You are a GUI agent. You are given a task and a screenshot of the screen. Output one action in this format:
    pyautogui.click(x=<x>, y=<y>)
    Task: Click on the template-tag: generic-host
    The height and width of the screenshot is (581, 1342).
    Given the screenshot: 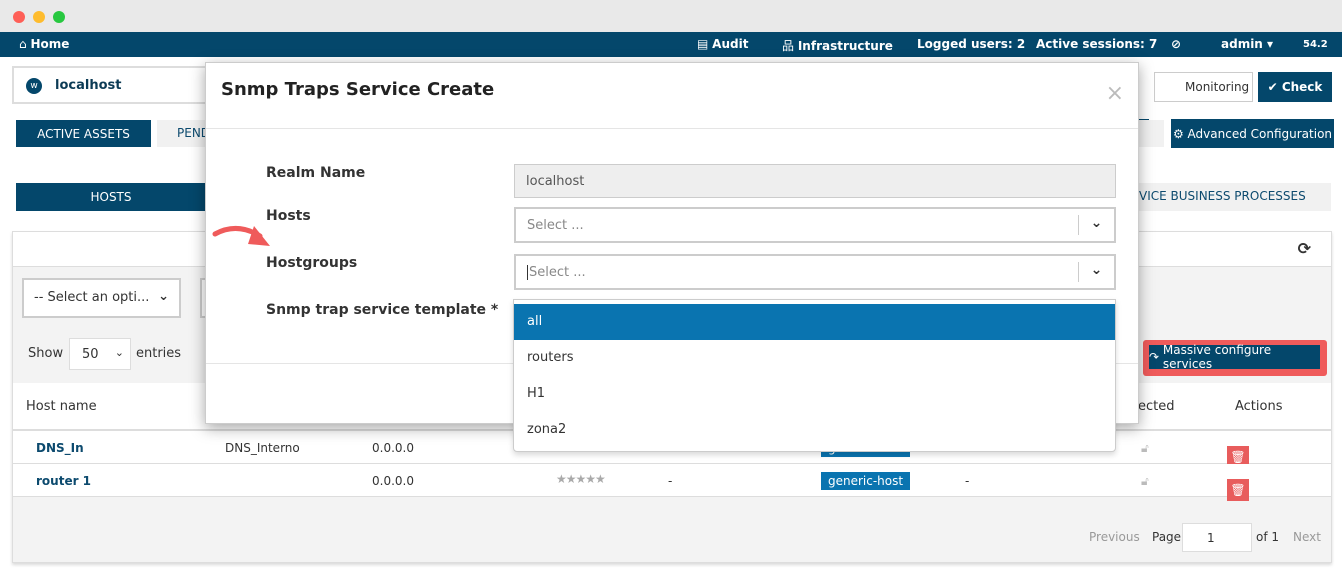 What is the action you would take?
    pyautogui.click(x=866, y=481)
    